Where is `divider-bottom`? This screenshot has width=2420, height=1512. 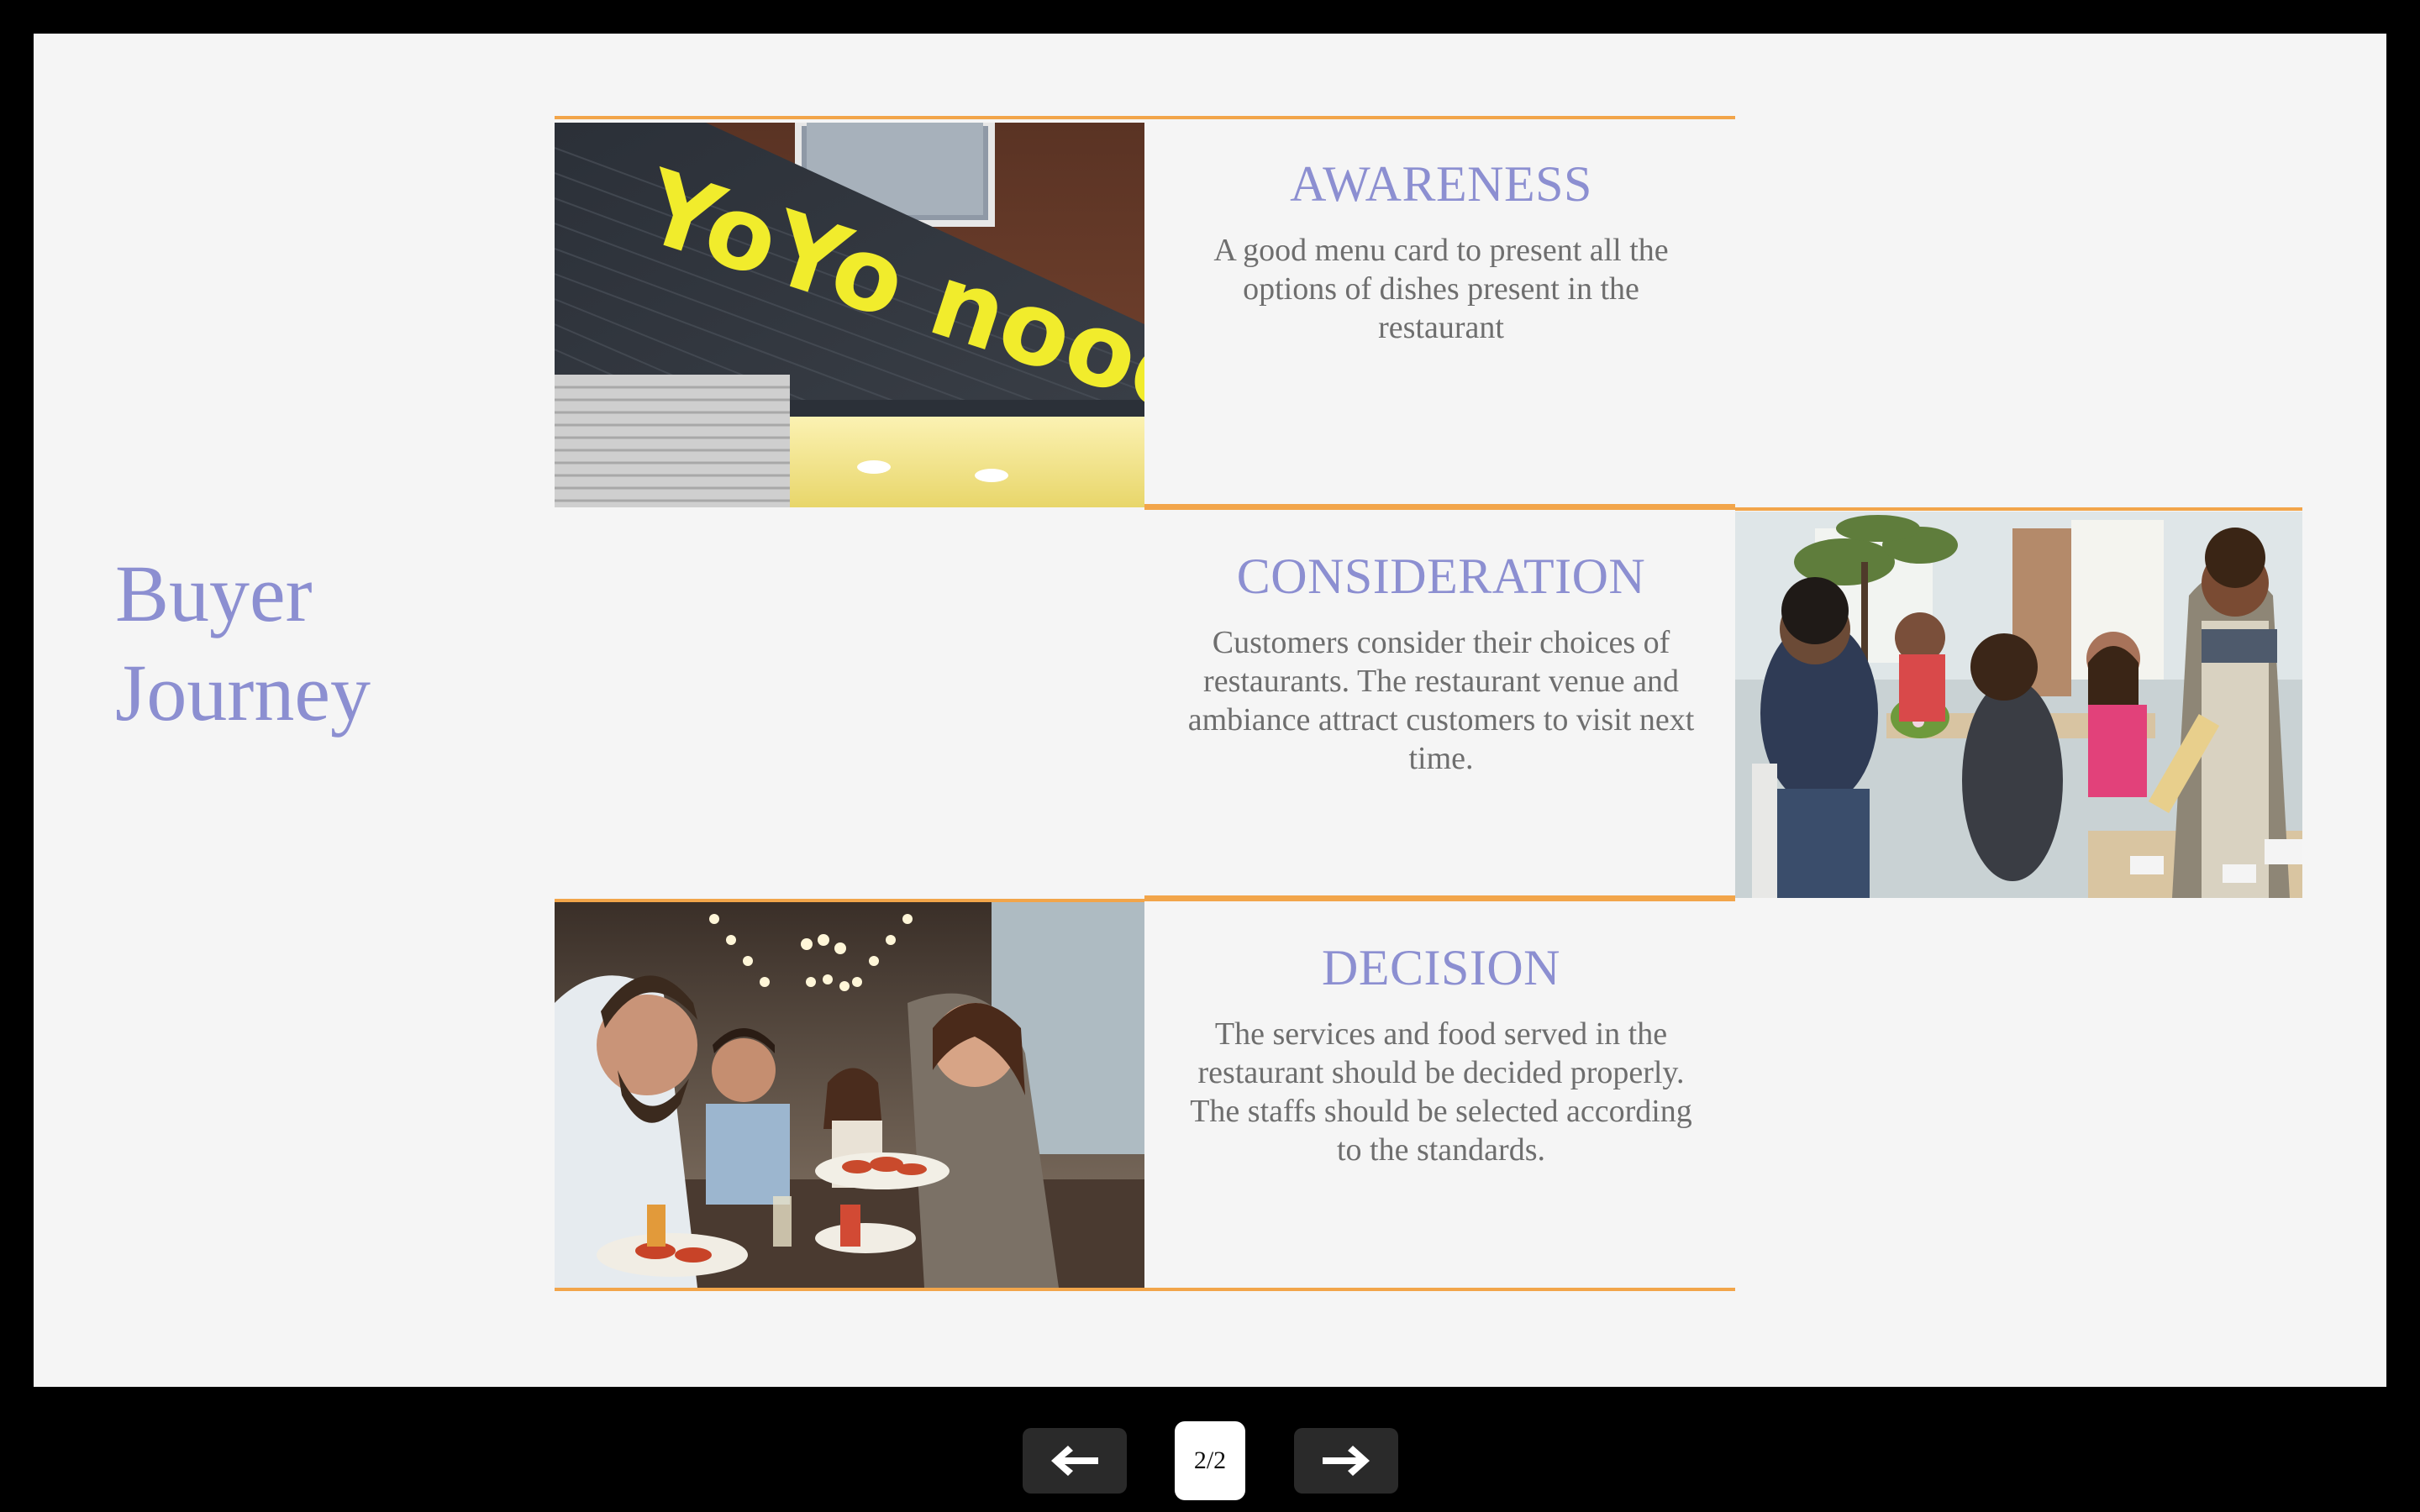
divider-bottom is located at coordinates (1145, 1289).